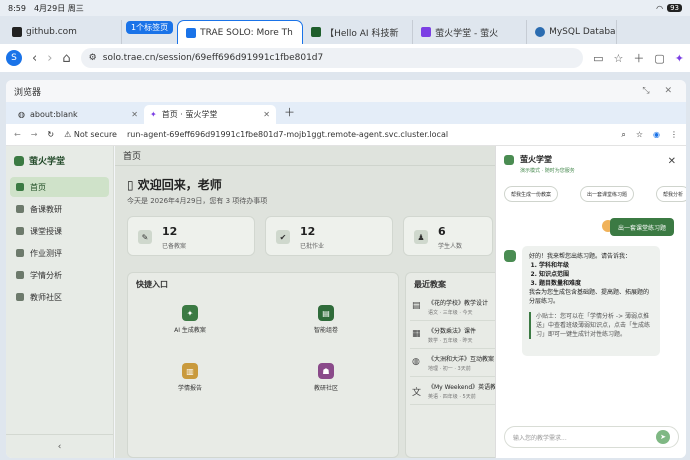 Image resolution: width=690 pixels, height=460 pixels. Describe the element at coordinates (46, 275) in the screenshot. I see `sidebar-item-label: 学情分析` at that location.